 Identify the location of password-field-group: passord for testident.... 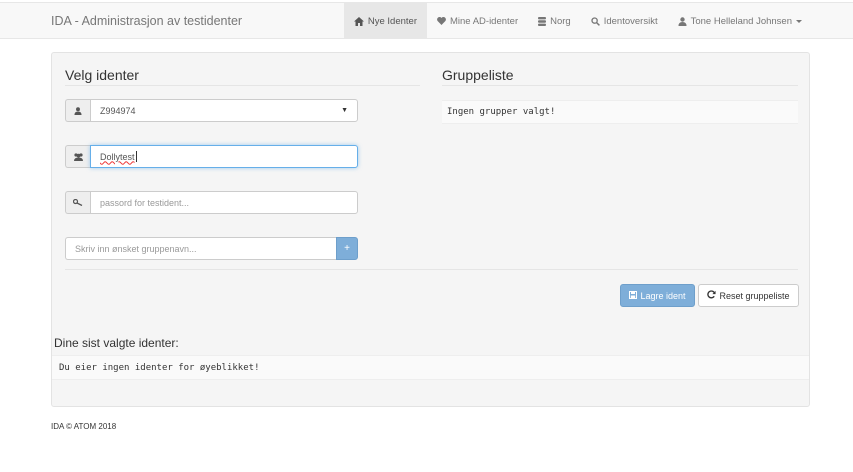
(211, 202).